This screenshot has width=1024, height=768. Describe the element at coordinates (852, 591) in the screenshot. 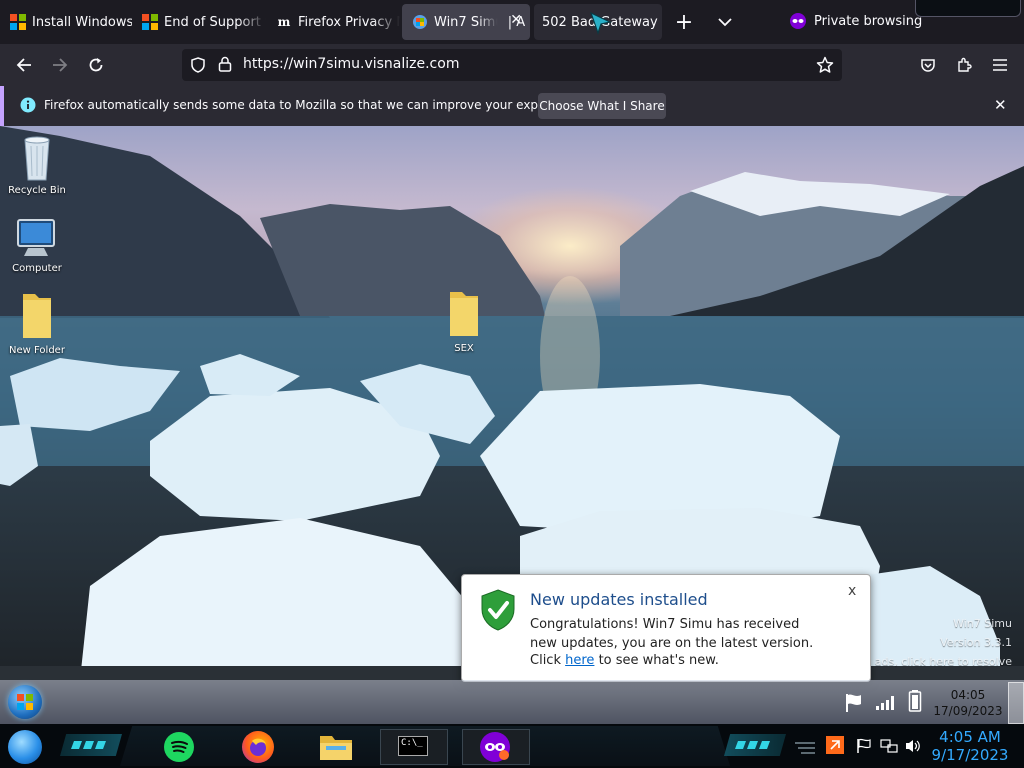

I see `toast-close-button: x` at that location.